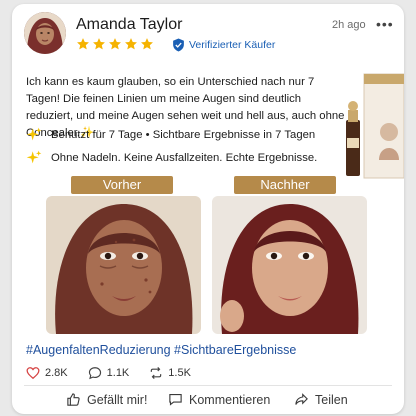 Image resolution: width=416 pixels, height=416 pixels. I want to click on share-button: Teilen, so click(321, 399).